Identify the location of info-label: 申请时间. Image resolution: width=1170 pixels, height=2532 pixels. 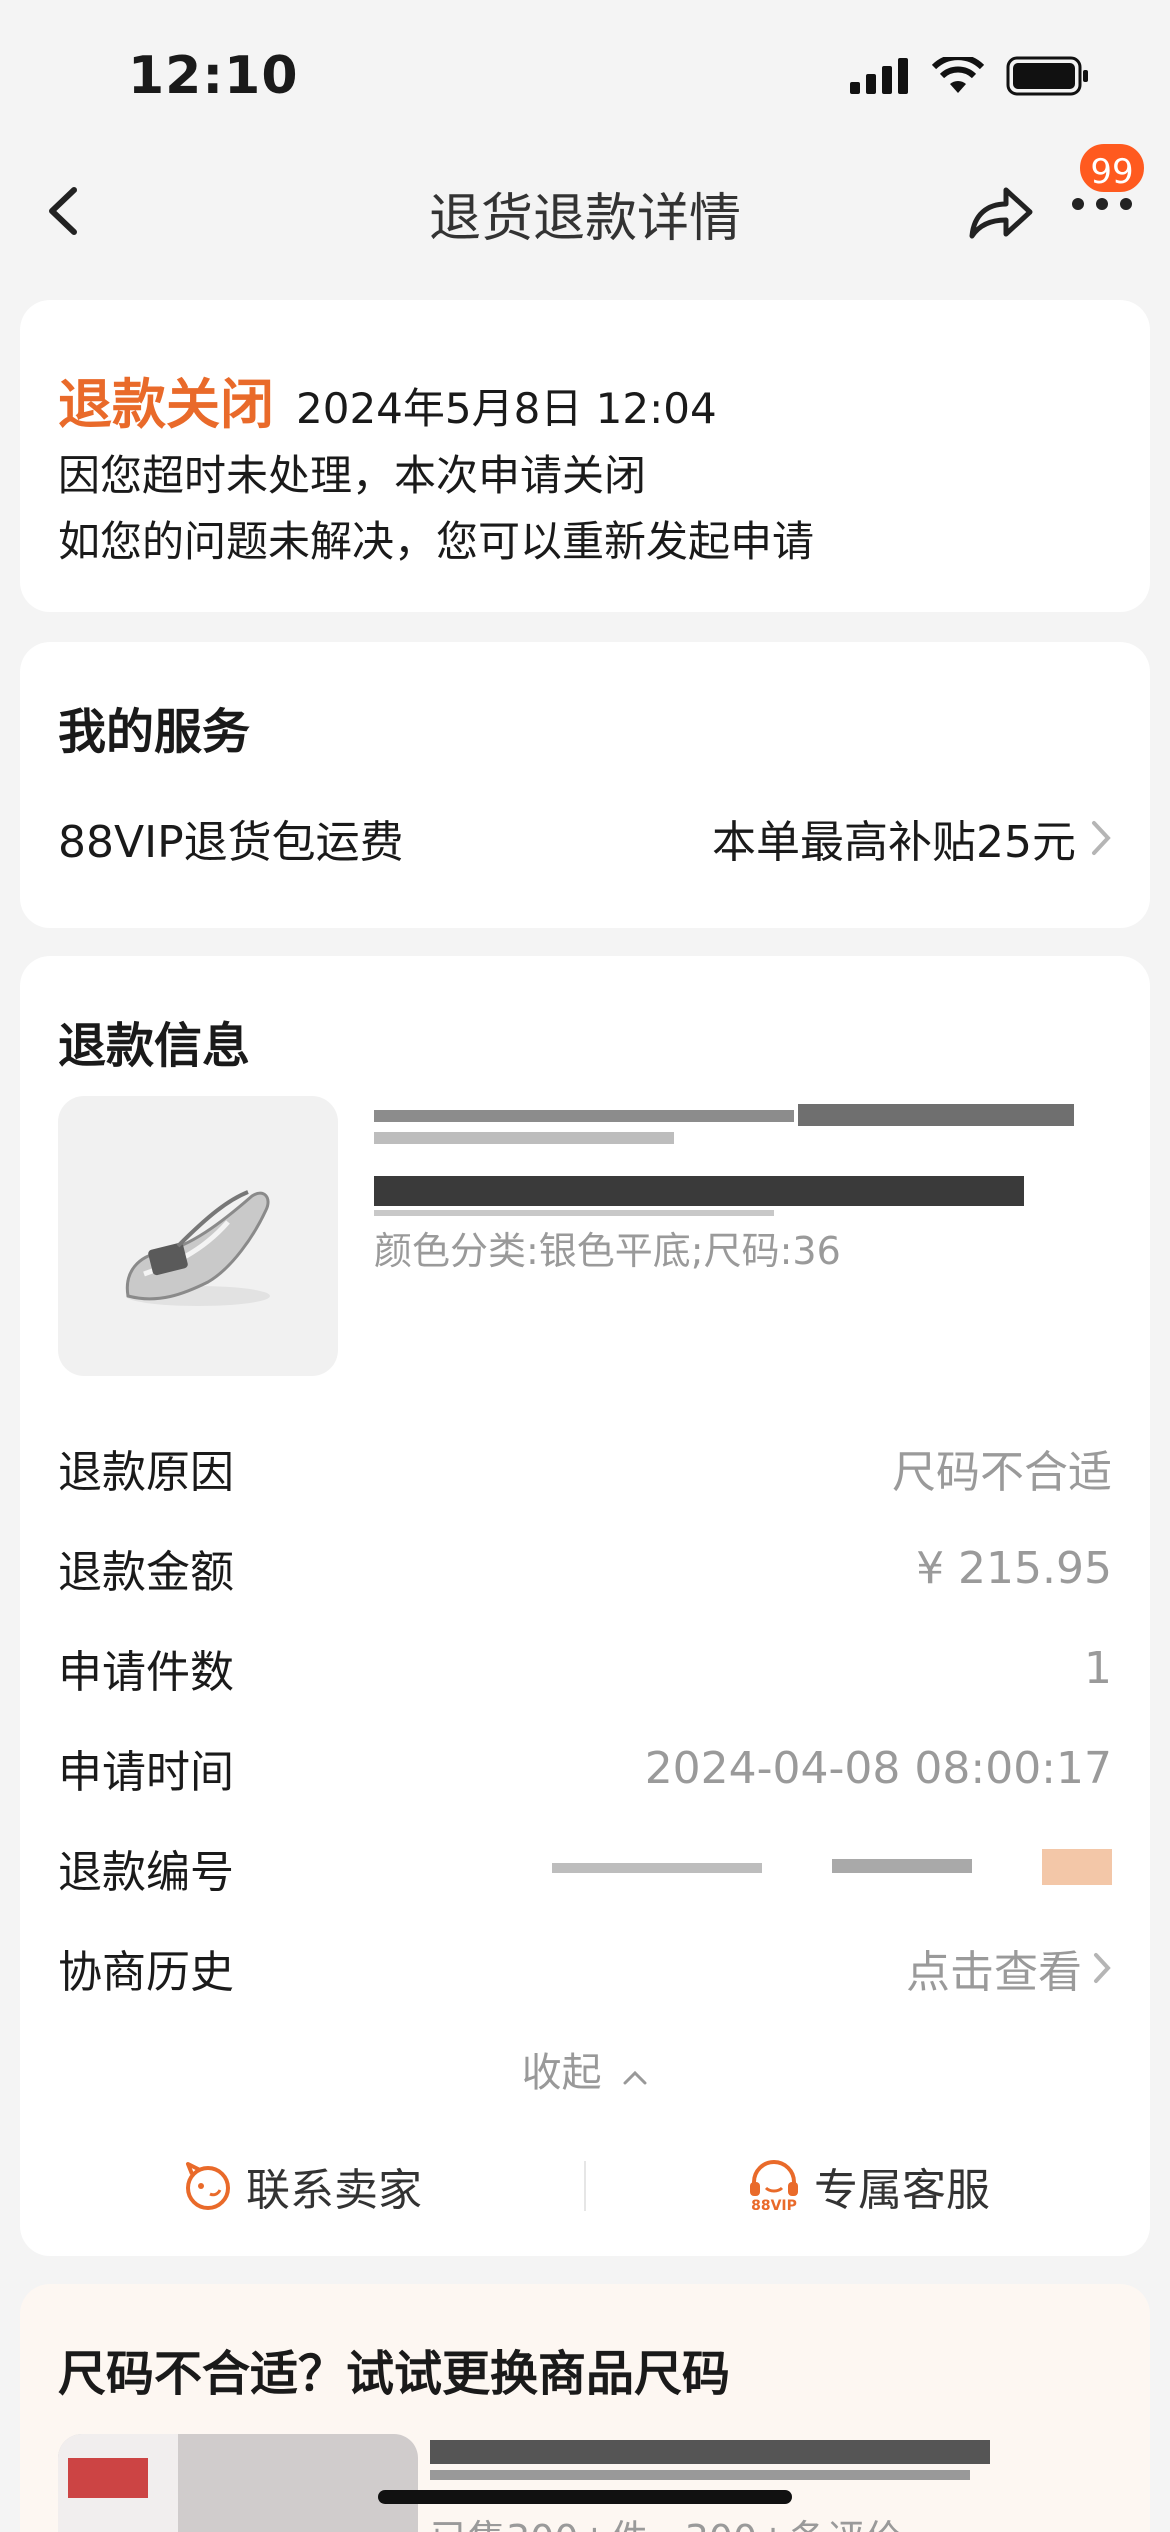
(146, 1772).